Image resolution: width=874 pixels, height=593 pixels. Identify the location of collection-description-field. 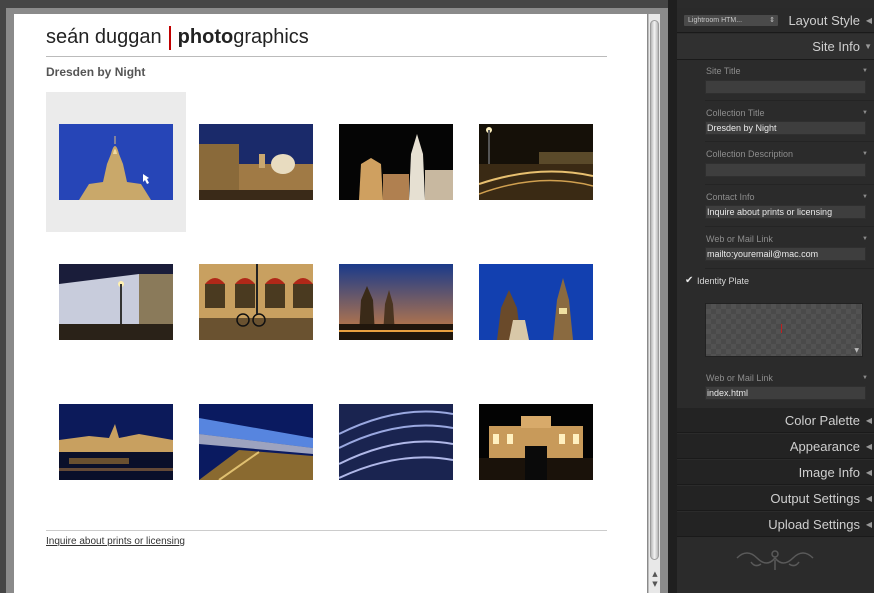
(785, 170).